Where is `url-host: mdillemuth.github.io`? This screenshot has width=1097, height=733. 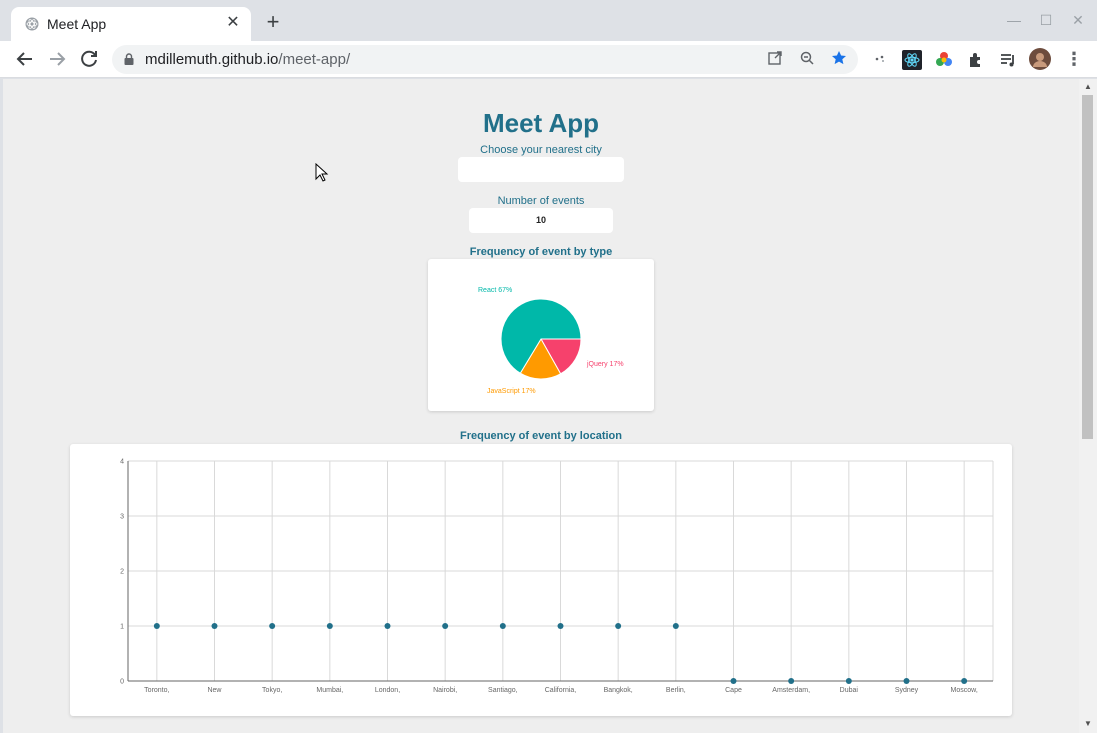 url-host: mdillemuth.github.io is located at coordinates (212, 59).